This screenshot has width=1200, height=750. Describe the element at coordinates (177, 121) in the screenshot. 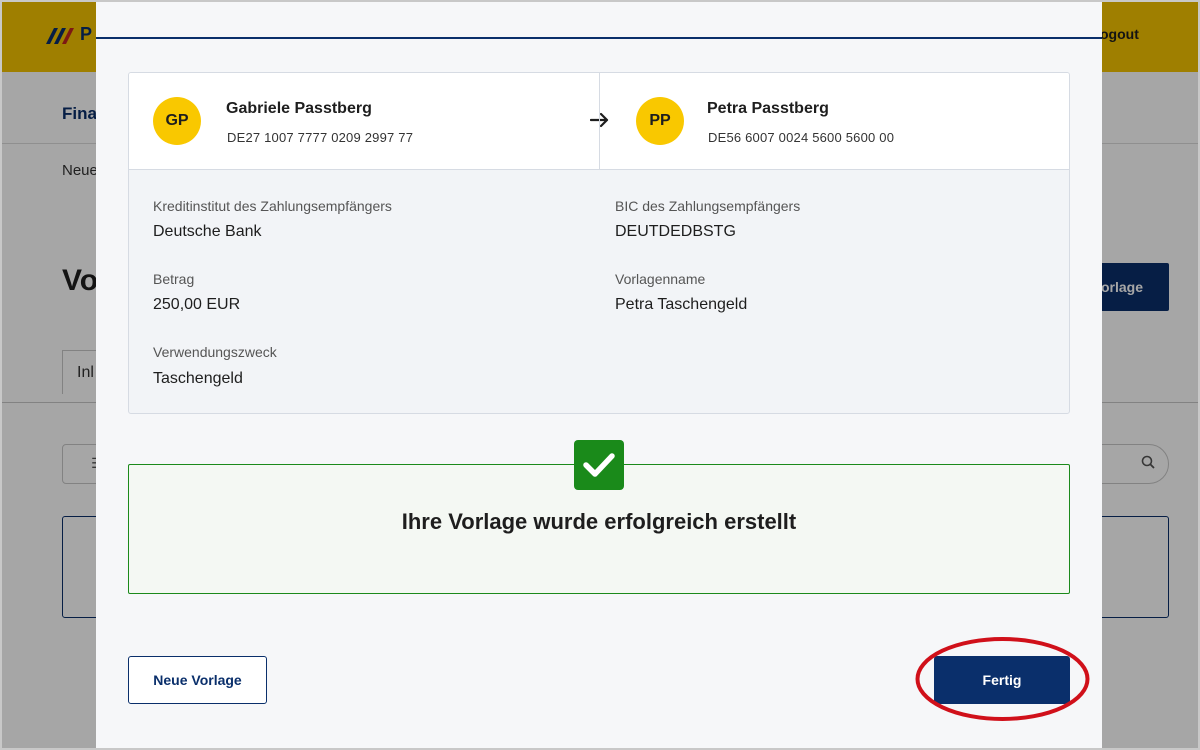

I see `sender-avatar: GP` at that location.